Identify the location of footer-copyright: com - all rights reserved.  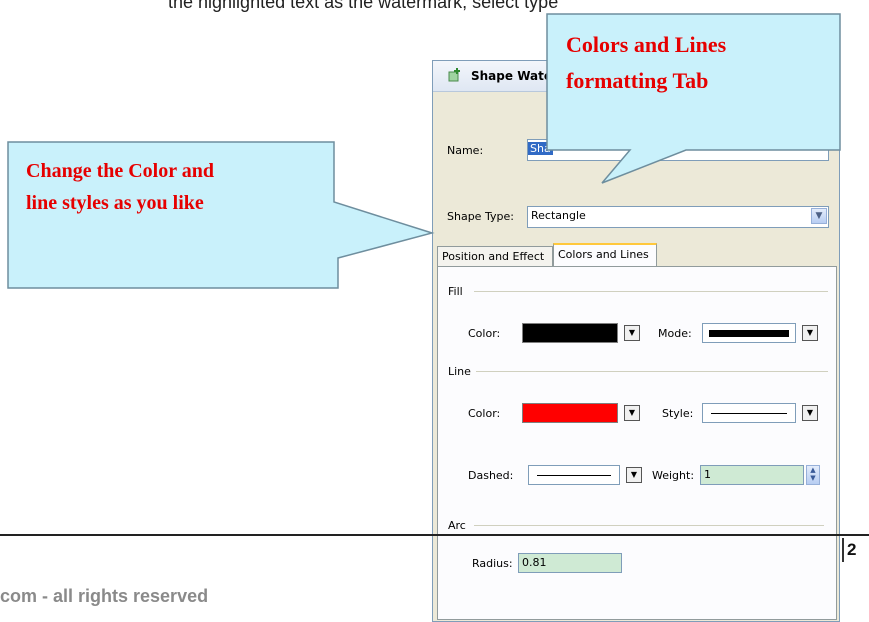
(104, 596).